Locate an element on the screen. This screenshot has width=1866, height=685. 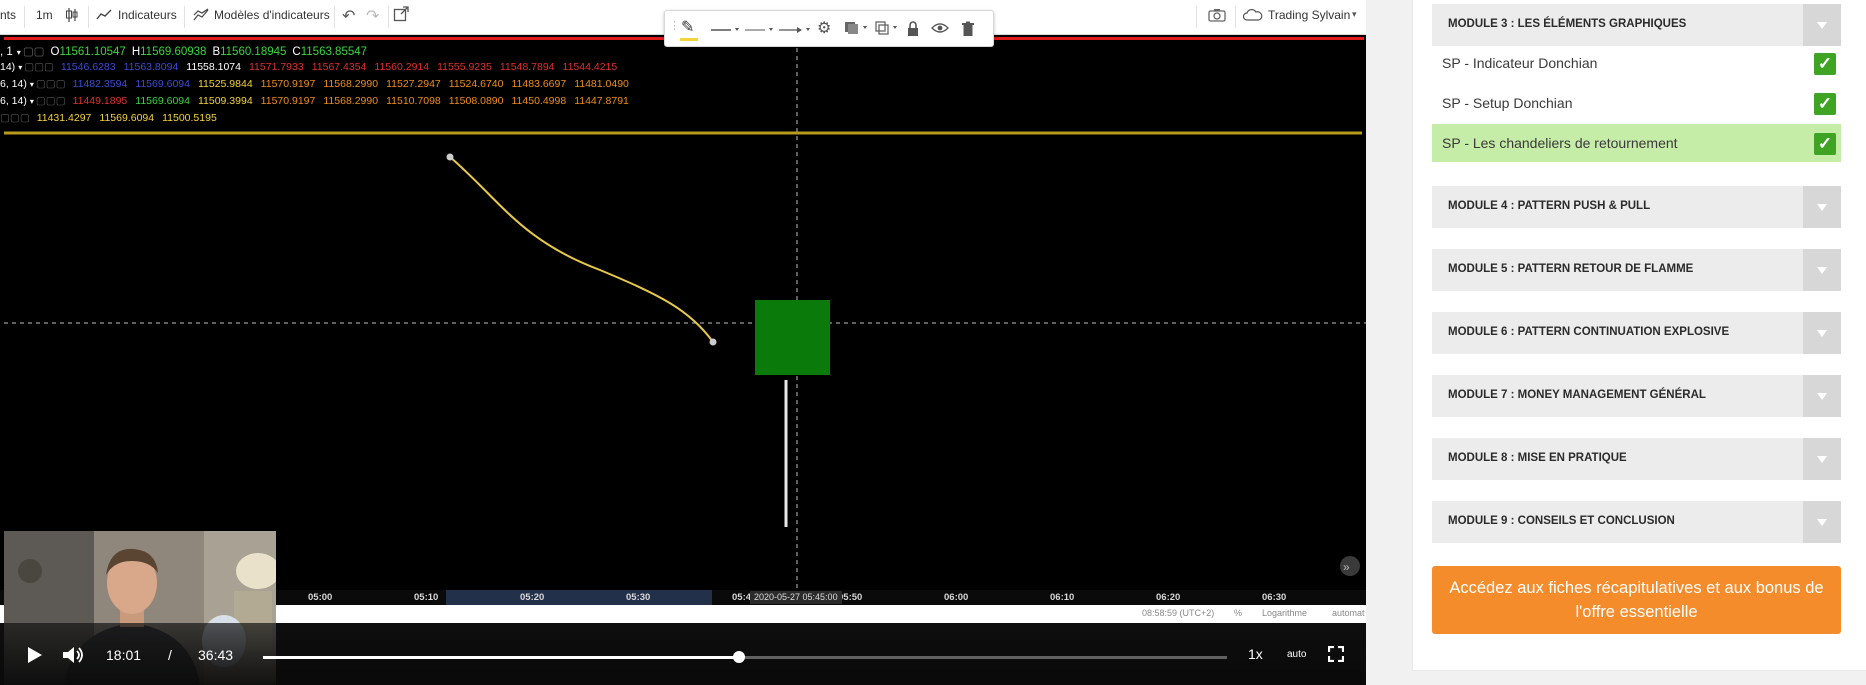
drag-handle-icon: ⋮ is located at coordinates (674, 25).